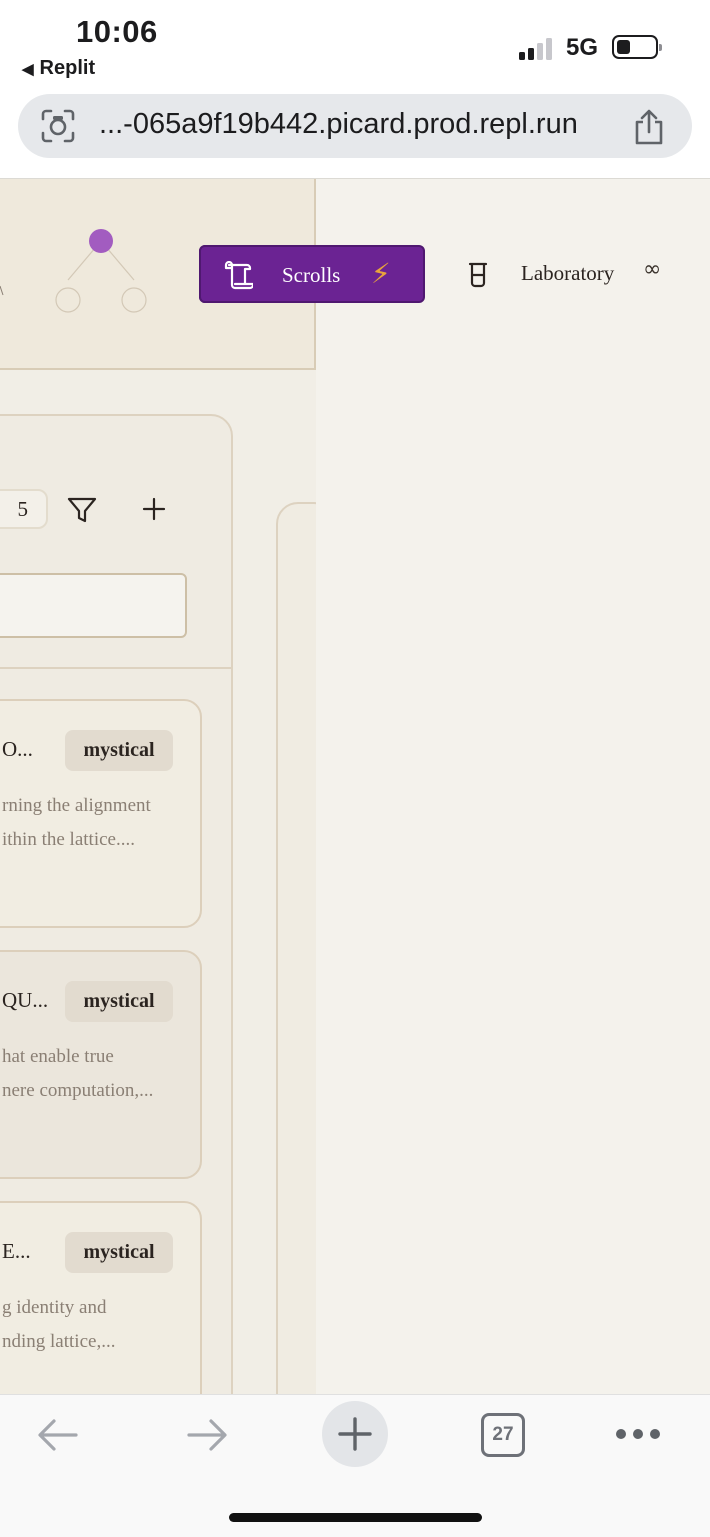  I want to click on battery-icon, so click(637, 47).